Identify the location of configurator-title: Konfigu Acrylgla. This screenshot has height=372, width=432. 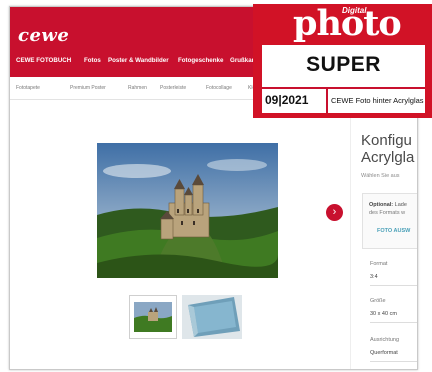
(389, 149).